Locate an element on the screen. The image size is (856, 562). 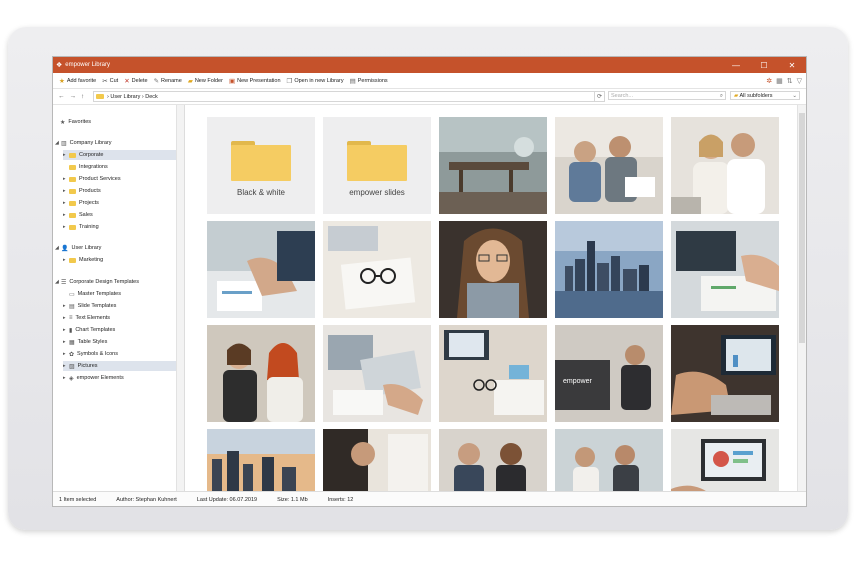
picture-hands-charts is located at coordinates (725, 269).